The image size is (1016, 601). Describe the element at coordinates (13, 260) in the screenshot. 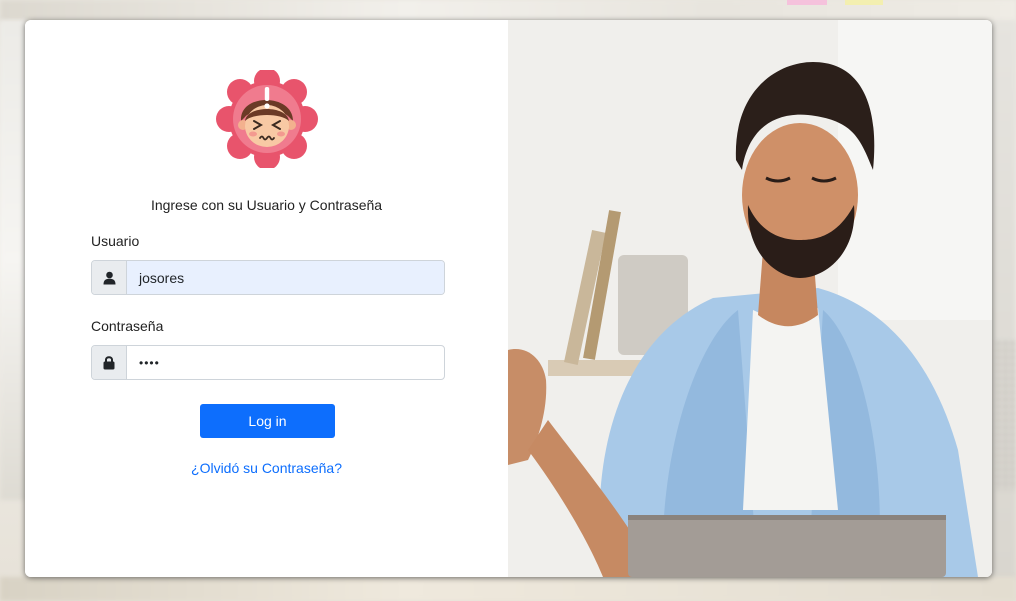

I see `background-left` at that location.